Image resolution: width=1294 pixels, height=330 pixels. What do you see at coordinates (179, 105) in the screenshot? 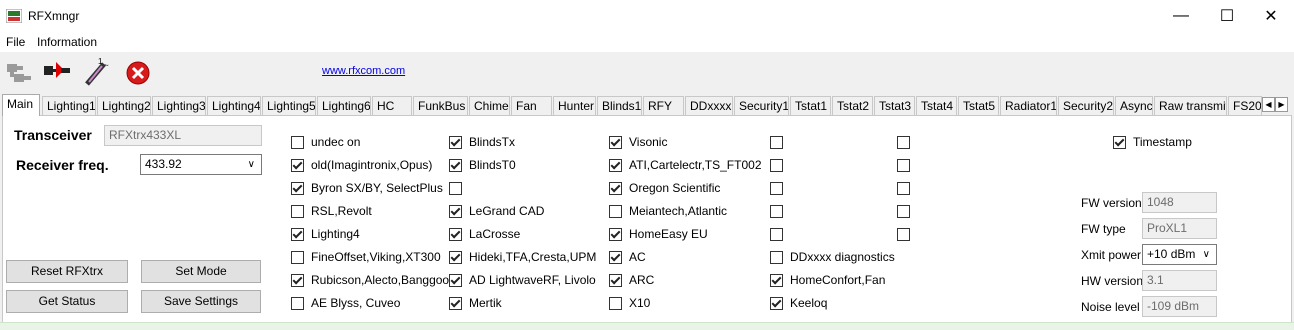
I see `tab-lighting3: Lighting3` at bounding box center [179, 105].